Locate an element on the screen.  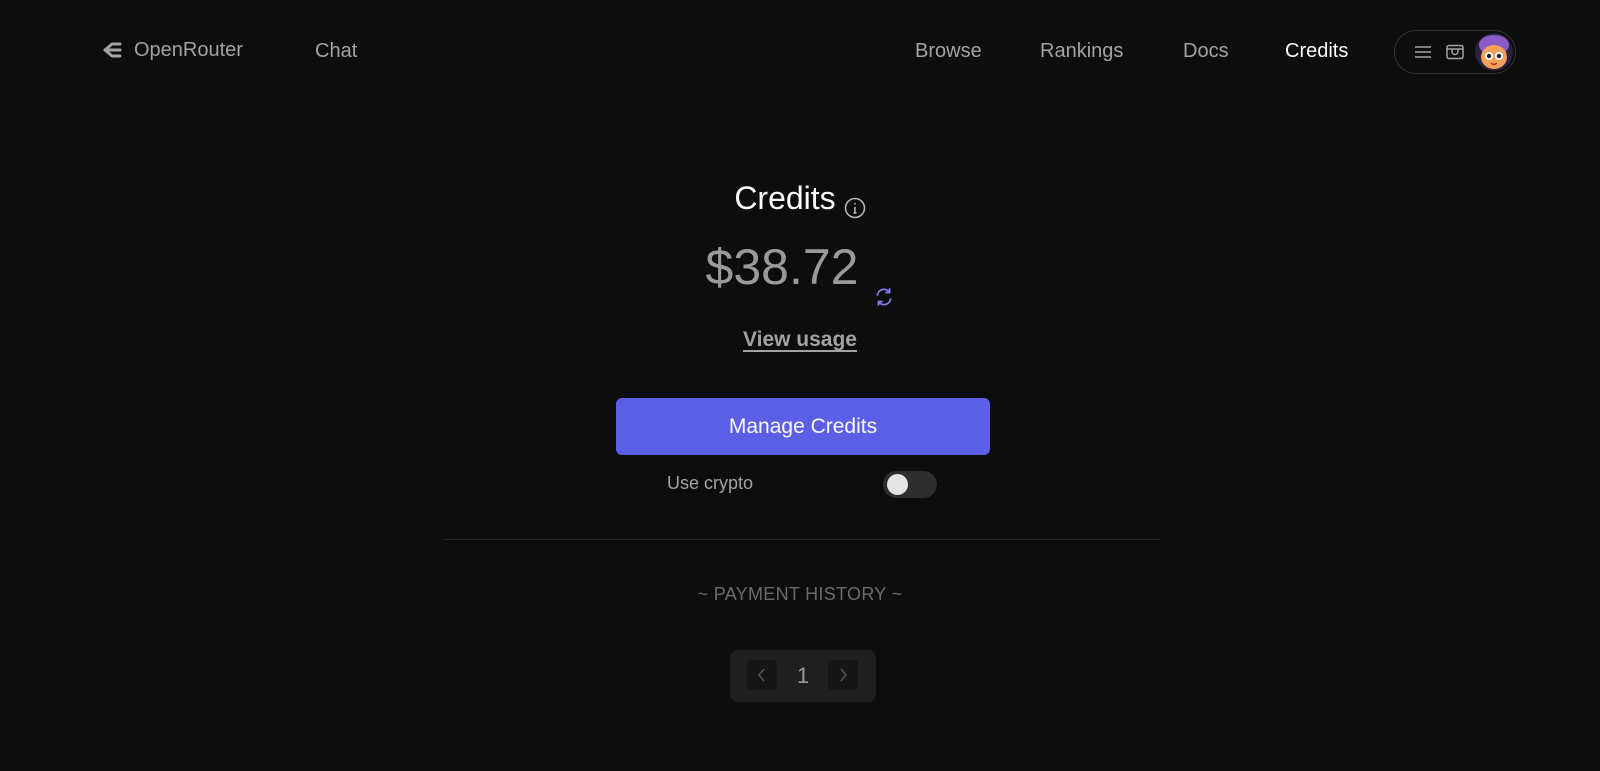
page-title: Credits is located at coordinates (800, 199).